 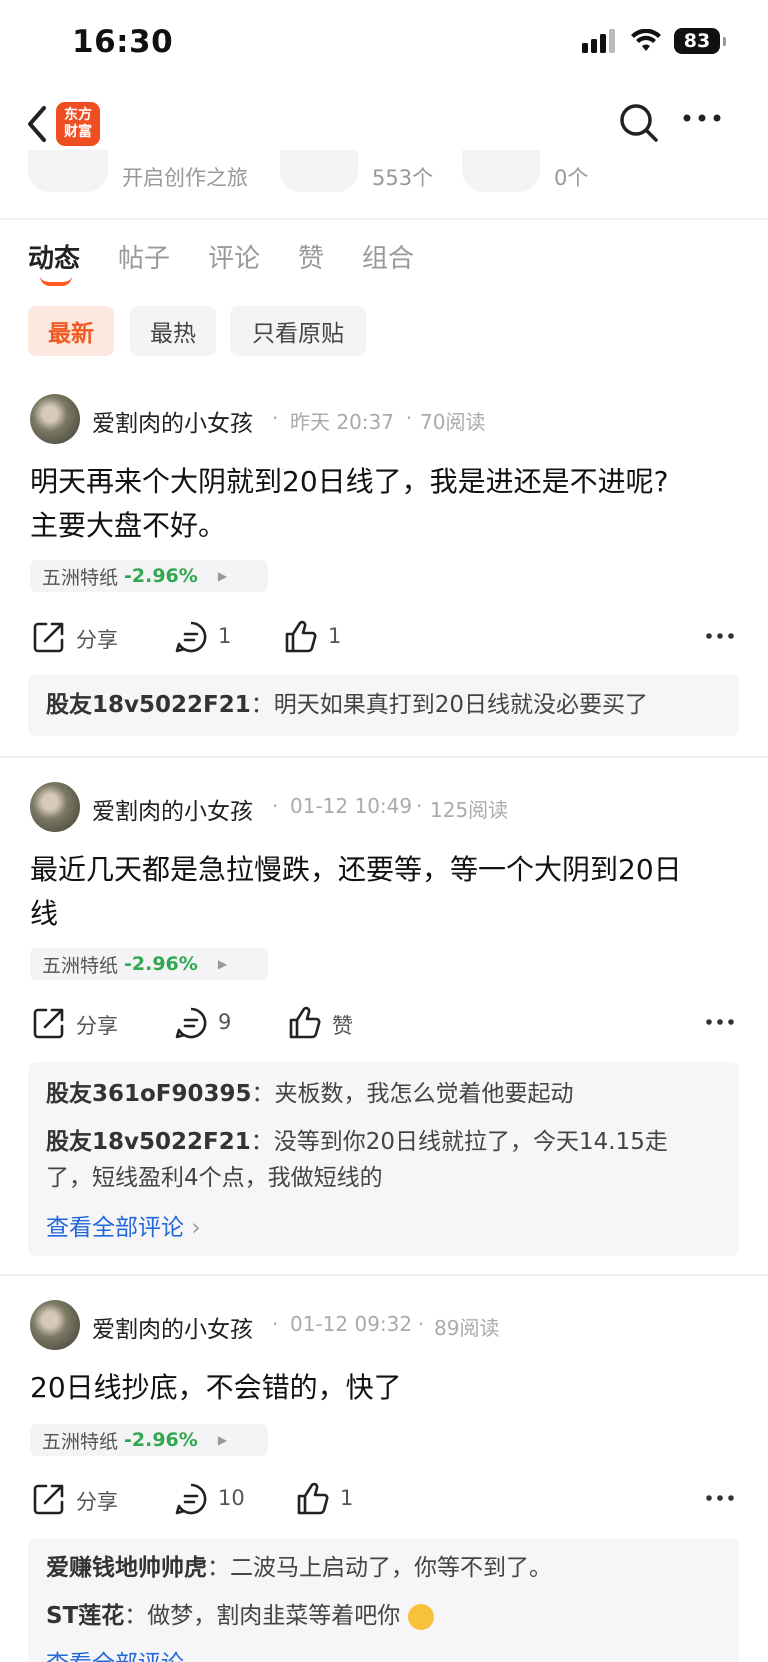 I want to click on create-stat-icon, so click(x=68, y=171).